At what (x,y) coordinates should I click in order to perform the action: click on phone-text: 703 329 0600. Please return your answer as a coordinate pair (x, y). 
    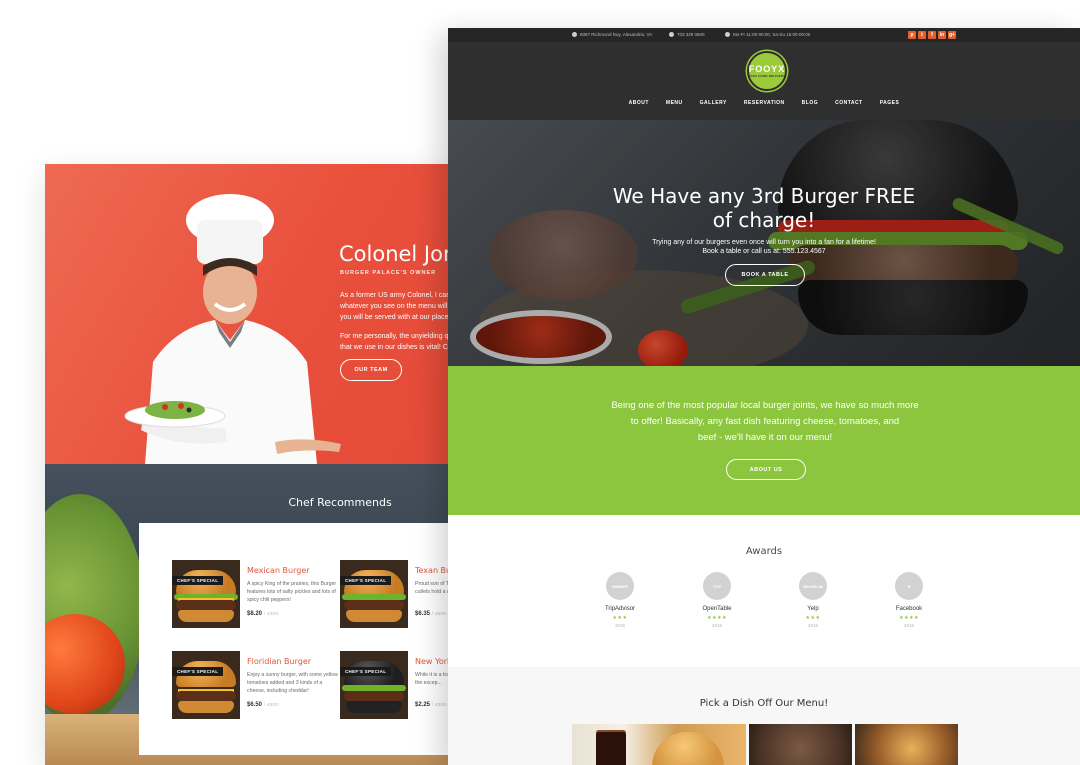
    Looking at the image, I should click on (691, 34).